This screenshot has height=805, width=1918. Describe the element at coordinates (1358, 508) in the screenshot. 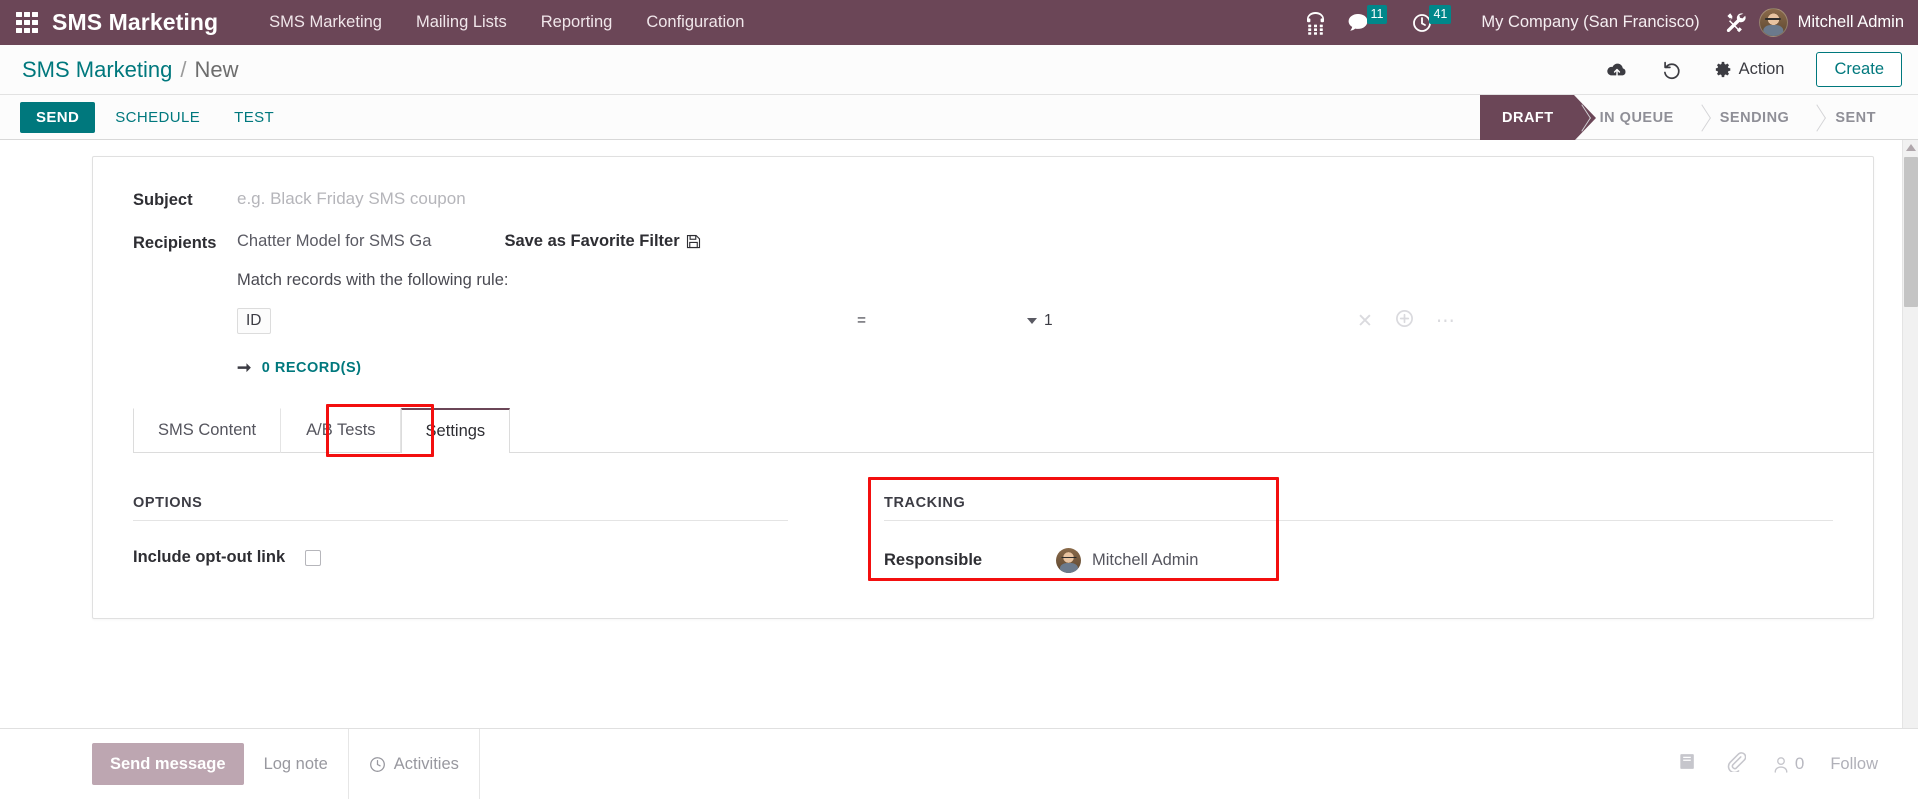

I see `tracking-group-title: TRACKING` at that location.